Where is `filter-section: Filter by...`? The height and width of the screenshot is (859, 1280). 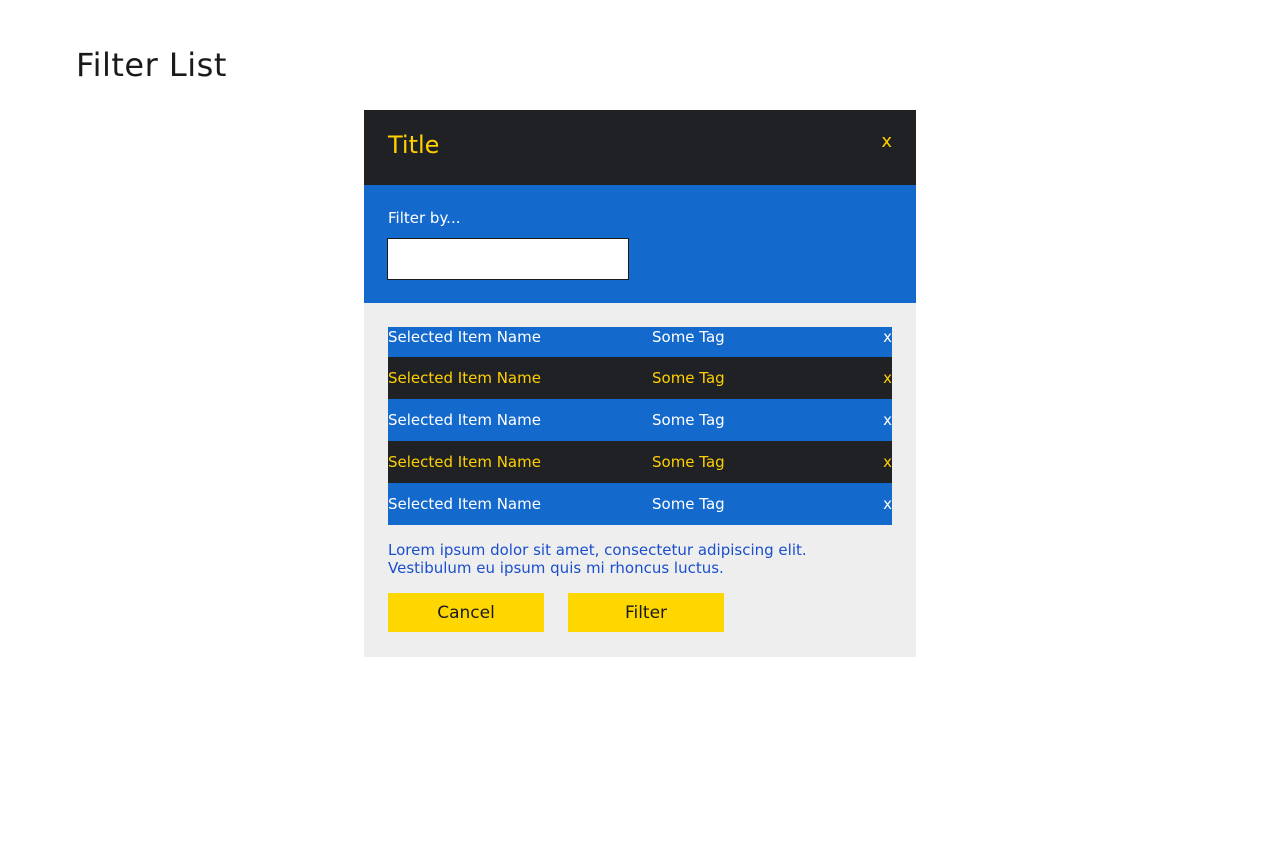
filter-section: Filter by... is located at coordinates (640, 244).